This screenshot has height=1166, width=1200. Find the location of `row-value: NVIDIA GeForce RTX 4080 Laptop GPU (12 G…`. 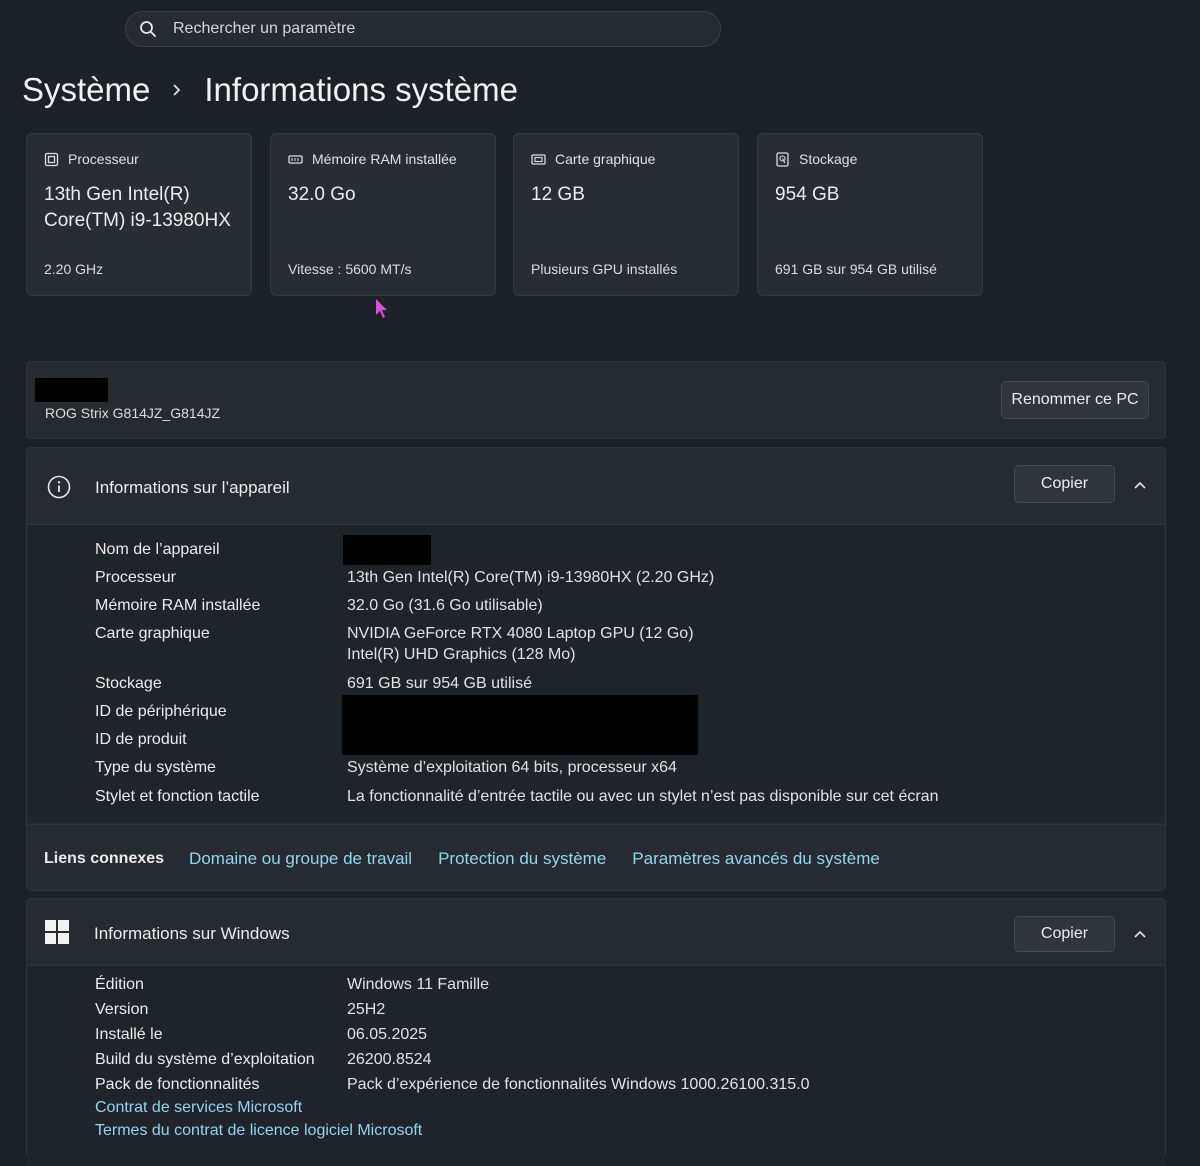

row-value: NVIDIA GeForce RTX 4080 Laptop GPU (12 G… is located at coordinates (520, 633).